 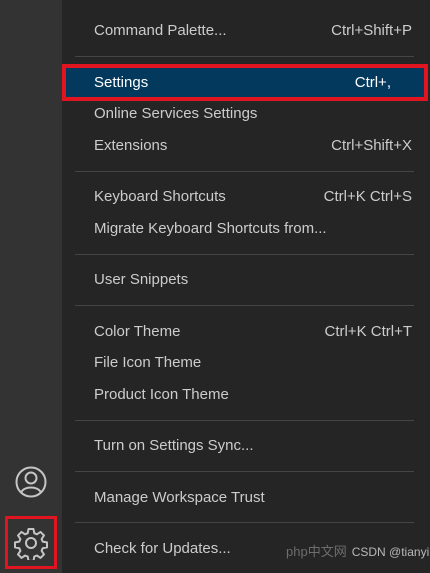 I want to click on menu-item-label: Keyboard Shortcuts, so click(x=160, y=196).